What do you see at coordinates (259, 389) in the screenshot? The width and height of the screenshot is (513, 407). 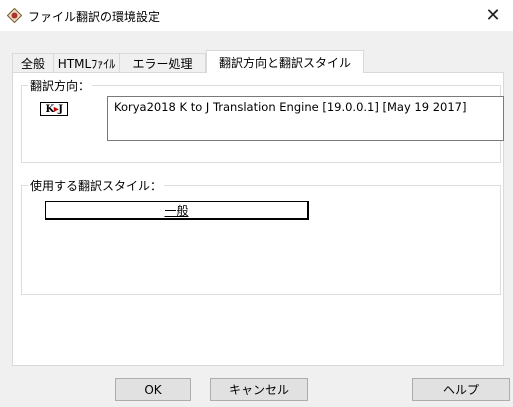 I see `cancel-button: キャンセル` at bounding box center [259, 389].